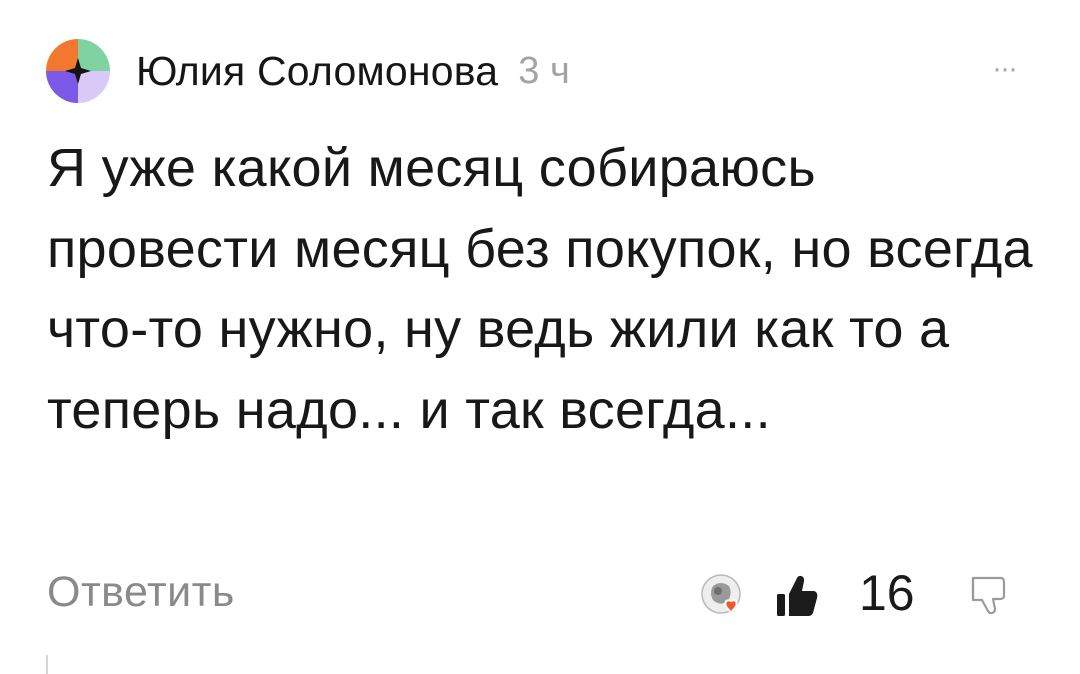  I want to click on like-count: 16, so click(887, 593).